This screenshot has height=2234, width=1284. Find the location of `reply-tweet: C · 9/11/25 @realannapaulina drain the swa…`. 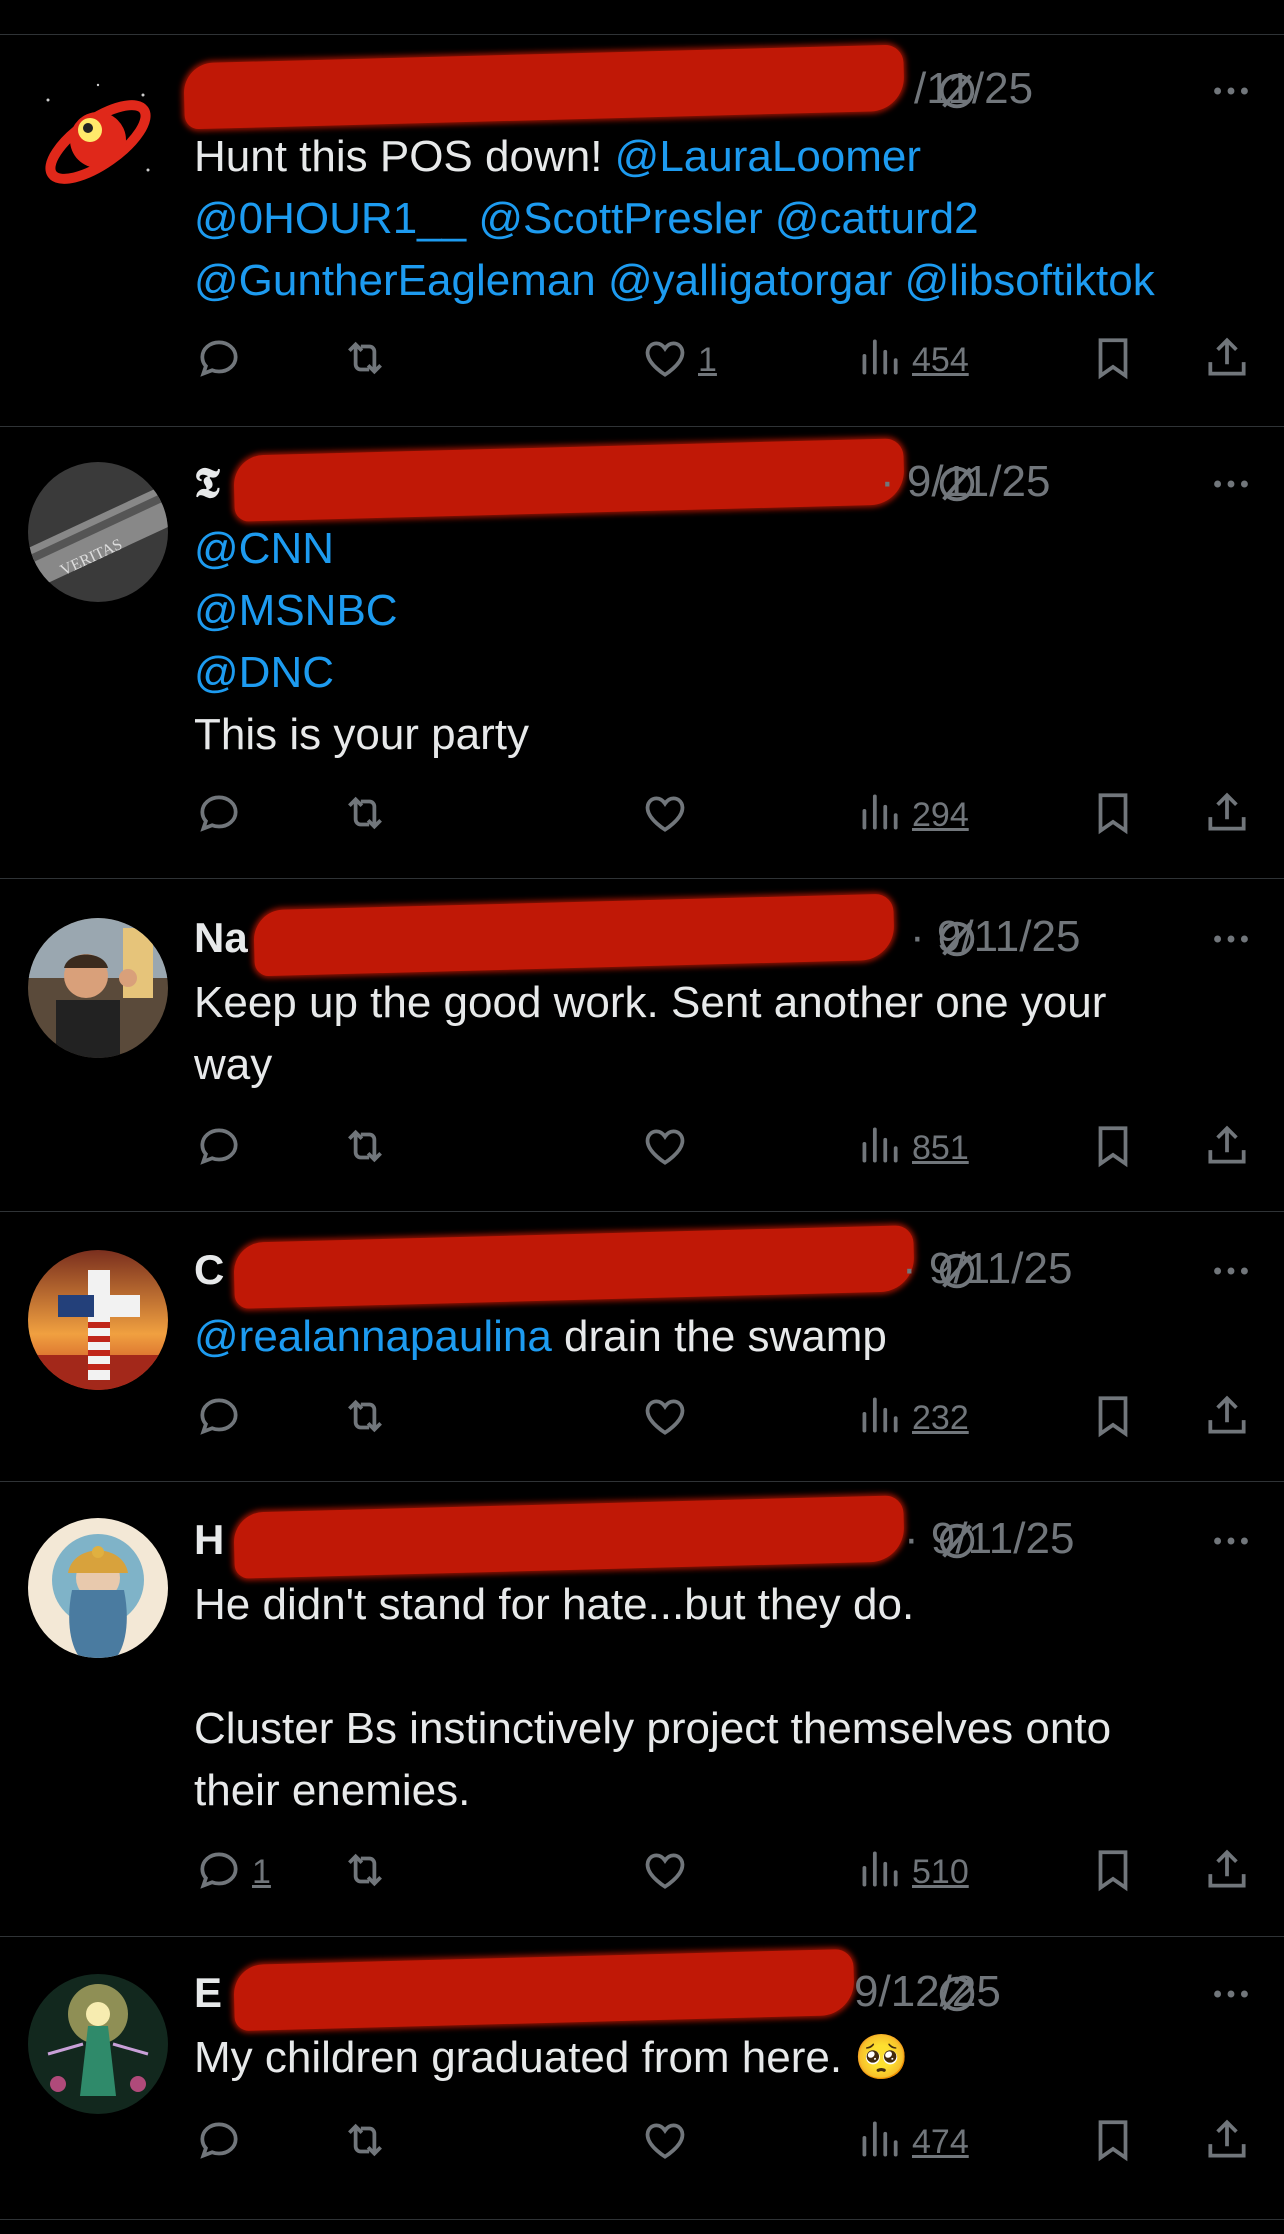

reply-tweet: C · 9/11/25 @realannapaulina drain the swa… is located at coordinates (642, 1347).